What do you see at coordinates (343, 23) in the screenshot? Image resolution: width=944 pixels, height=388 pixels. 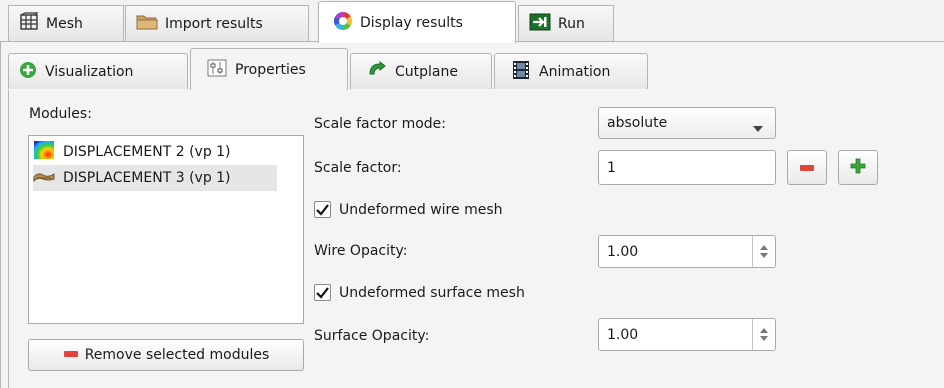 I see `color-wheel-icon` at bounding box center [343, 23].